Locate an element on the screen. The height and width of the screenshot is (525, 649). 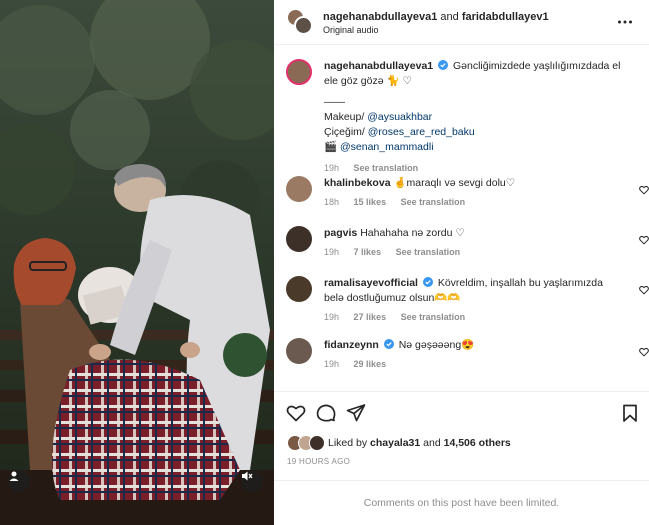
comments-limited-bar: Comments on this post have been limited. is located at coordinates (461, 502).